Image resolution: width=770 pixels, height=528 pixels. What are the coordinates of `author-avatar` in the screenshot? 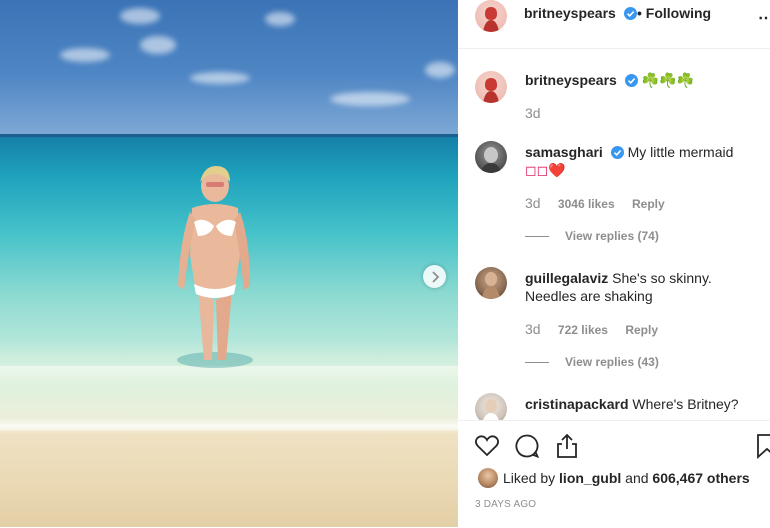 It's located at (491, 16).